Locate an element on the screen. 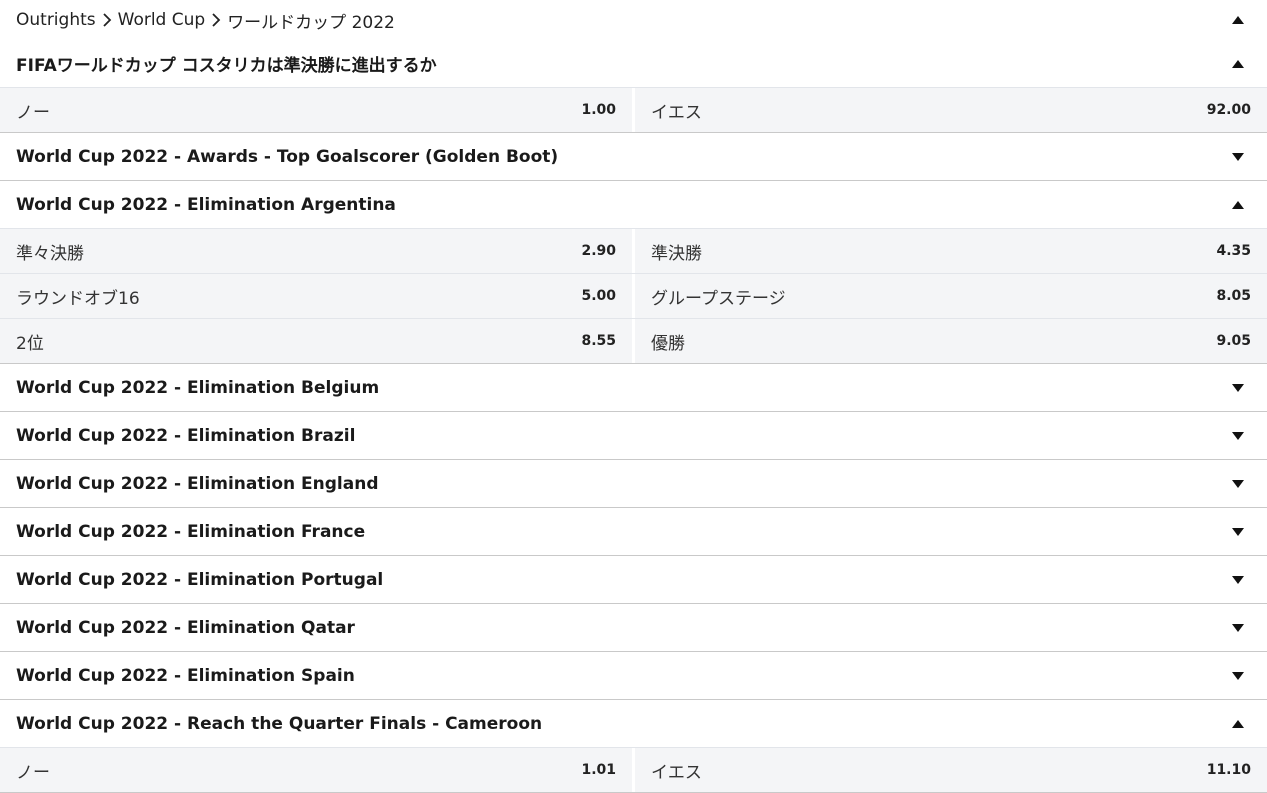 This screenshot has width=1267, height=793. selection-odds: 9.05 is located at coordinates (1233, 341).